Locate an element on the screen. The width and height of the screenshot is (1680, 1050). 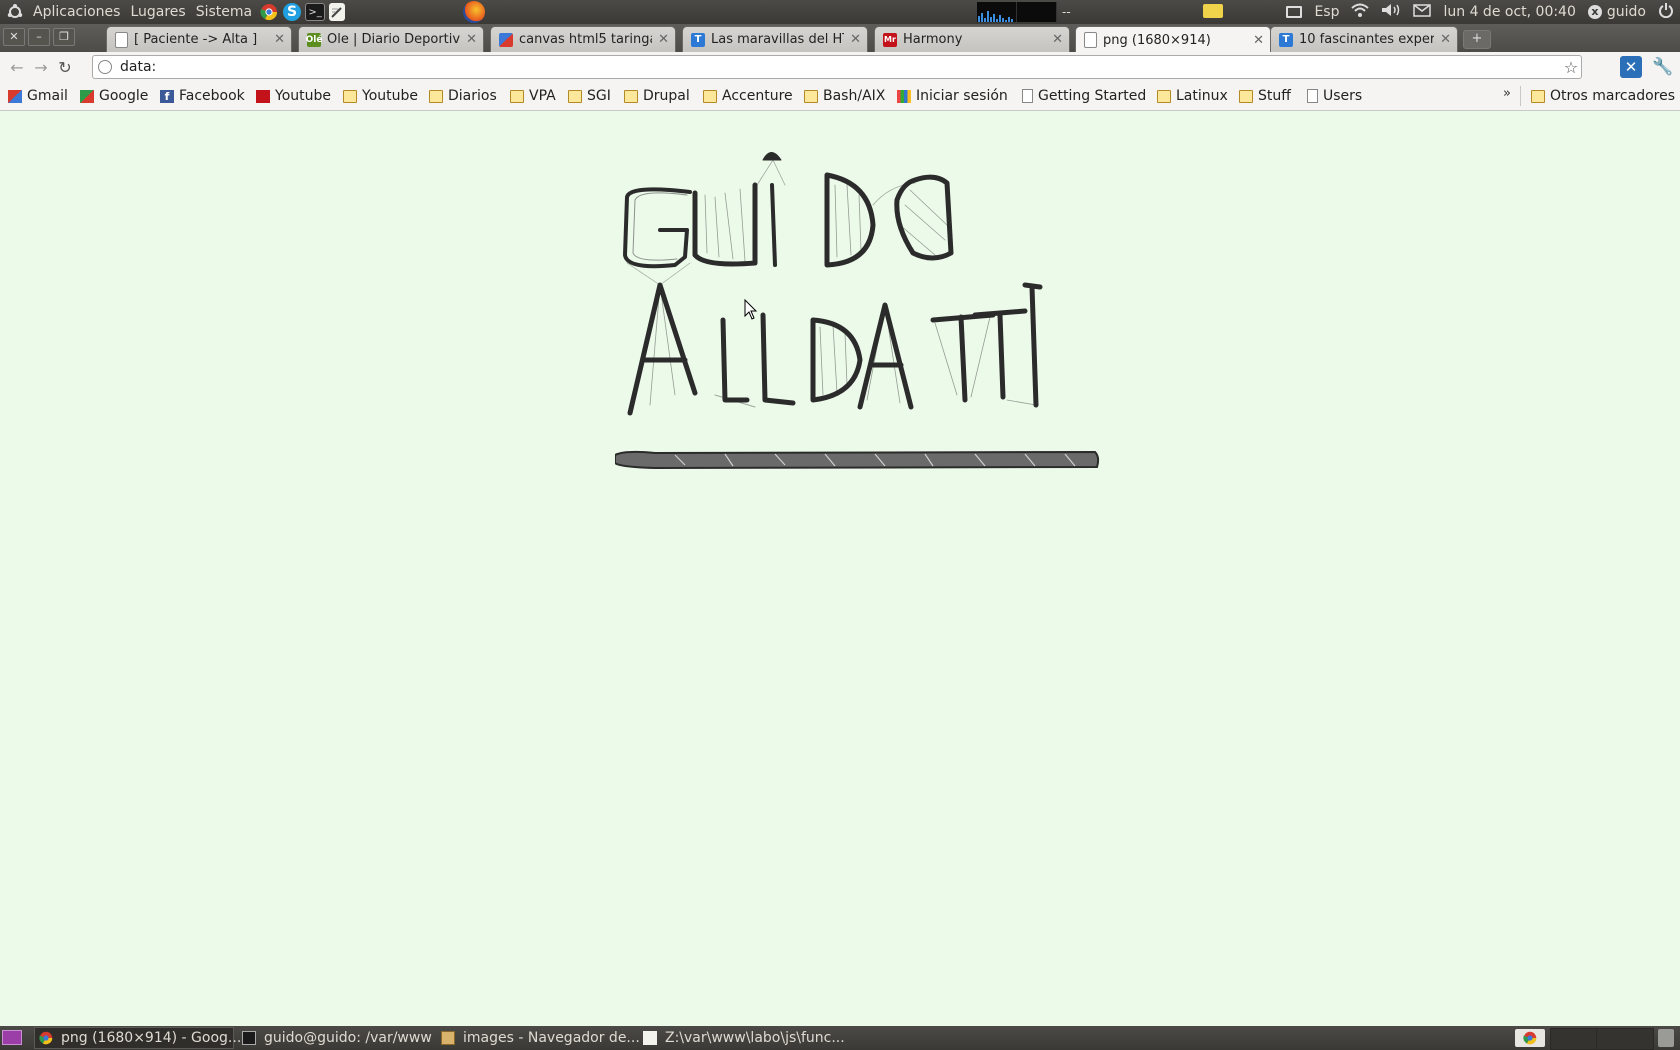
bookmark-getting-started: Getting Started is located at coordinates (1084, 96).